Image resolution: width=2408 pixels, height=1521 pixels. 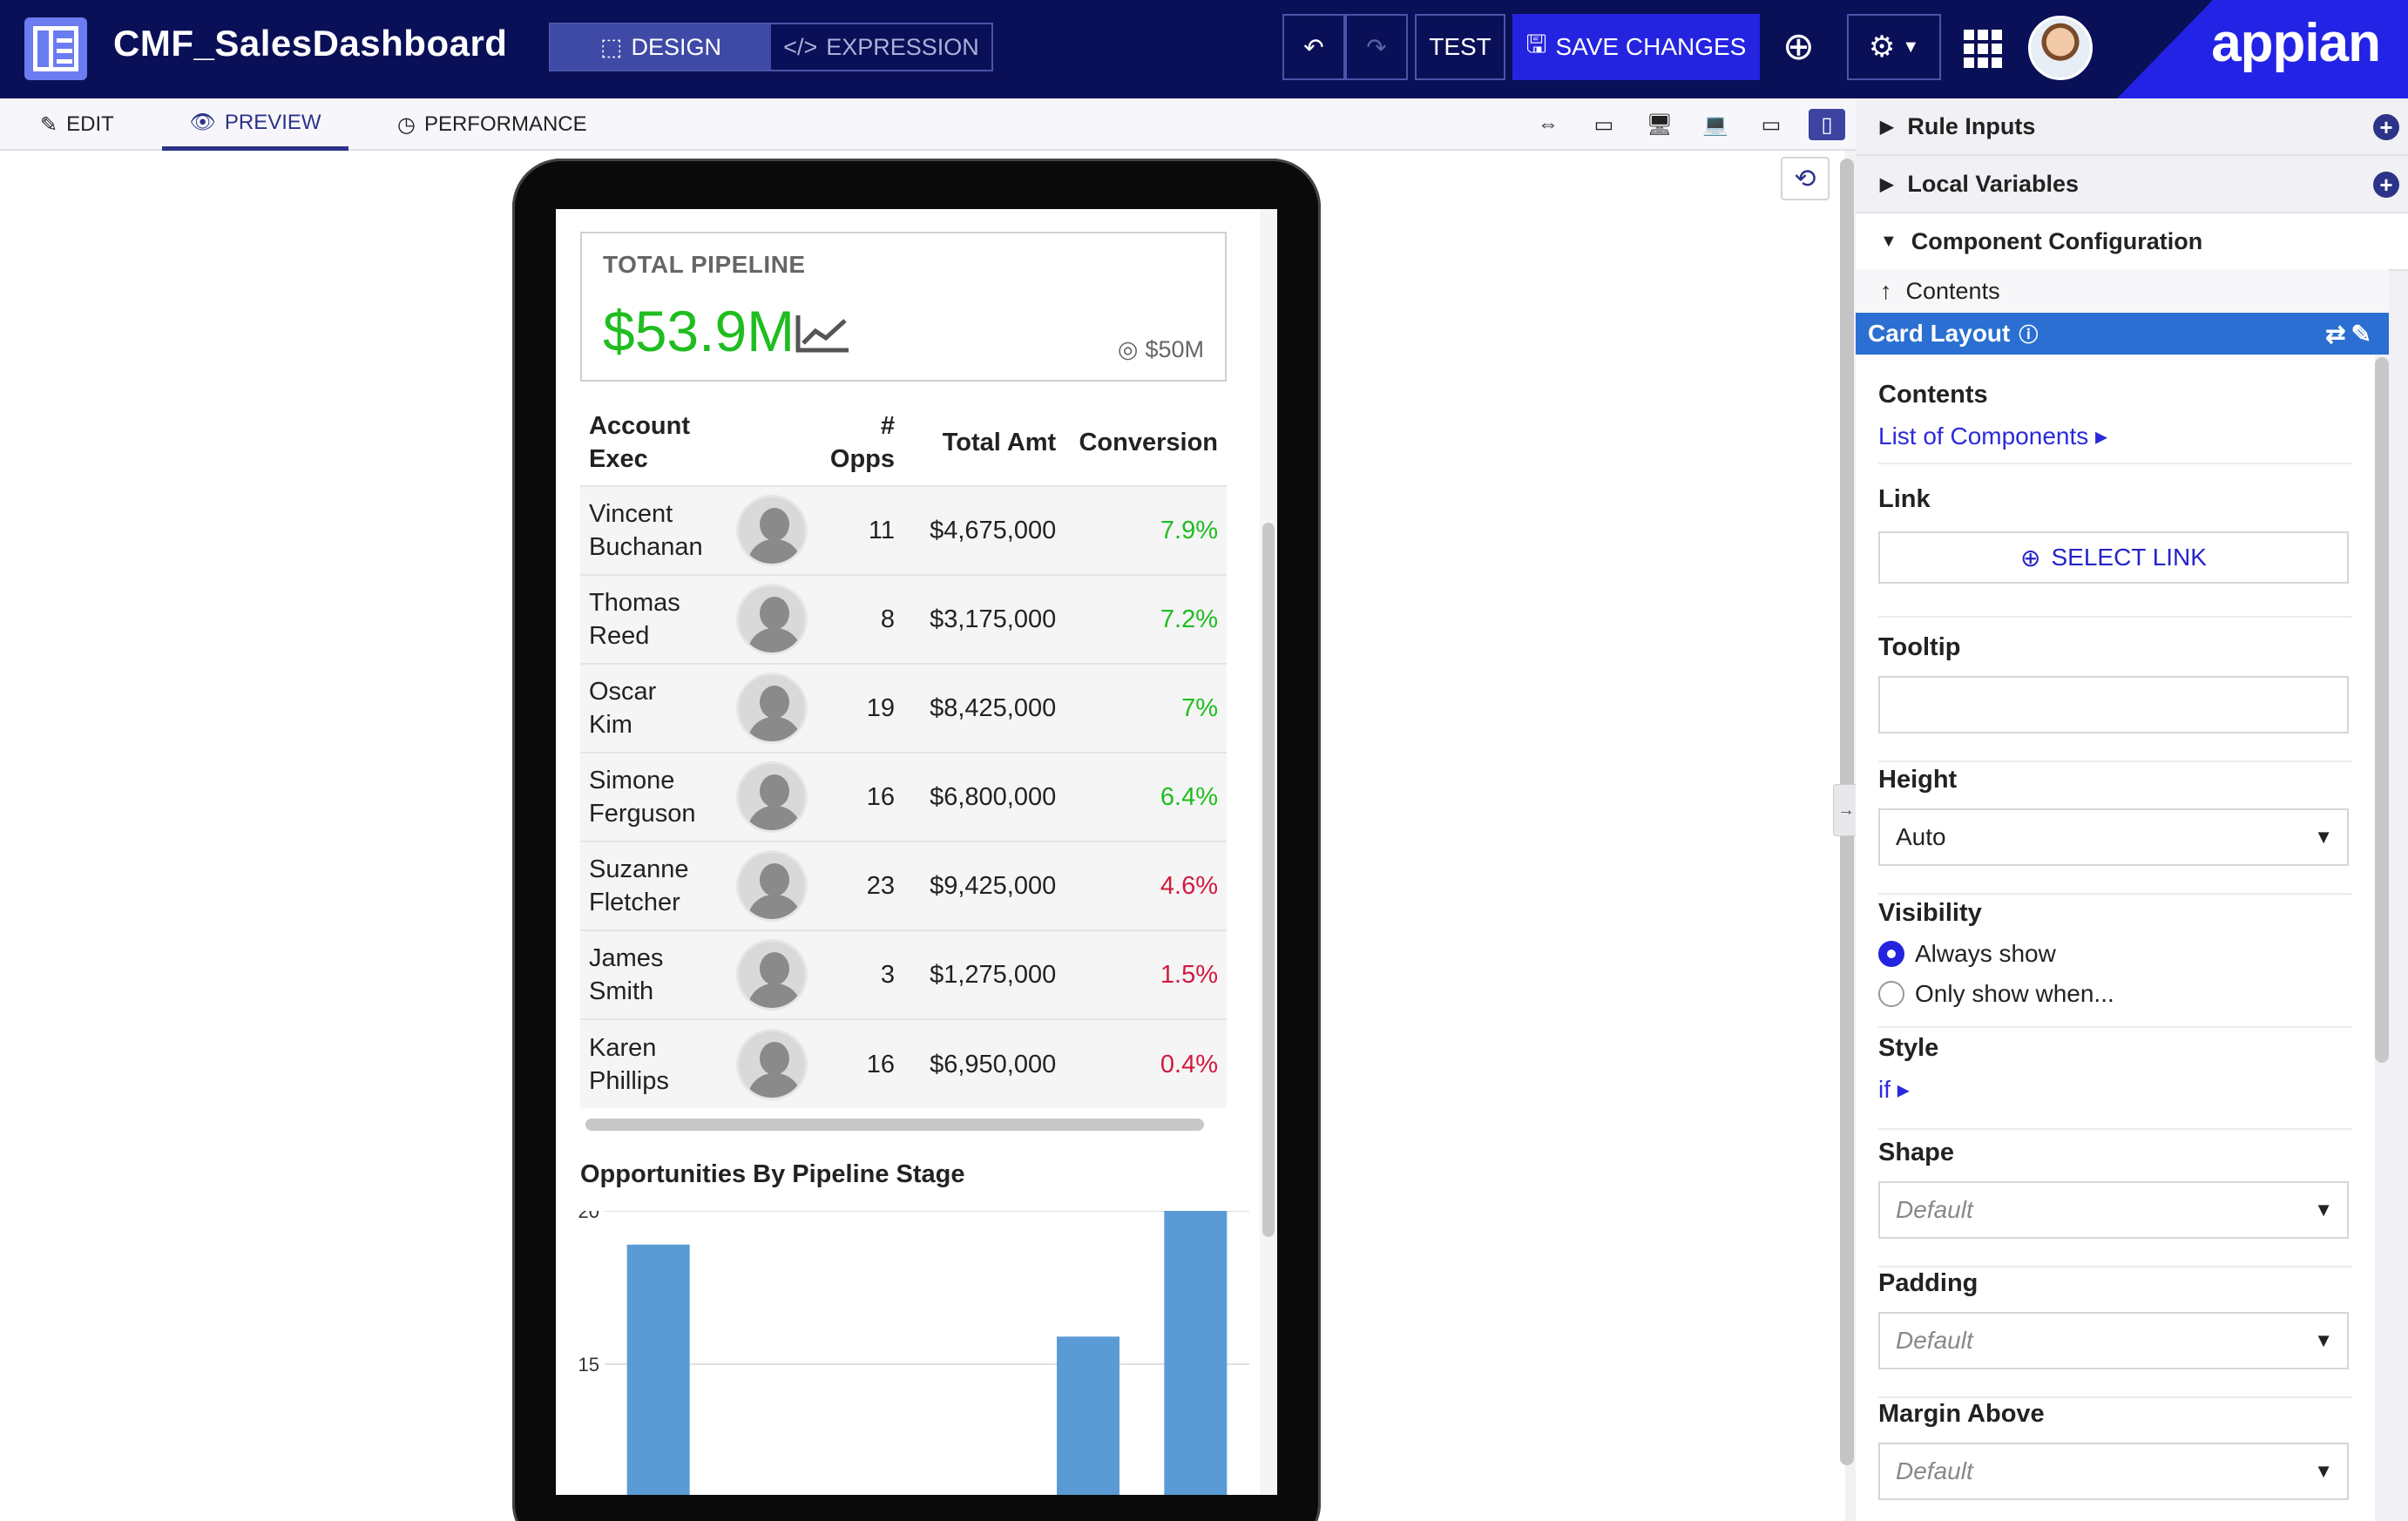 What do you see at coordinates (1882, 47) in the screenshot?
I see `gear-icon: ⚙` at bounding box center [1882, 47].